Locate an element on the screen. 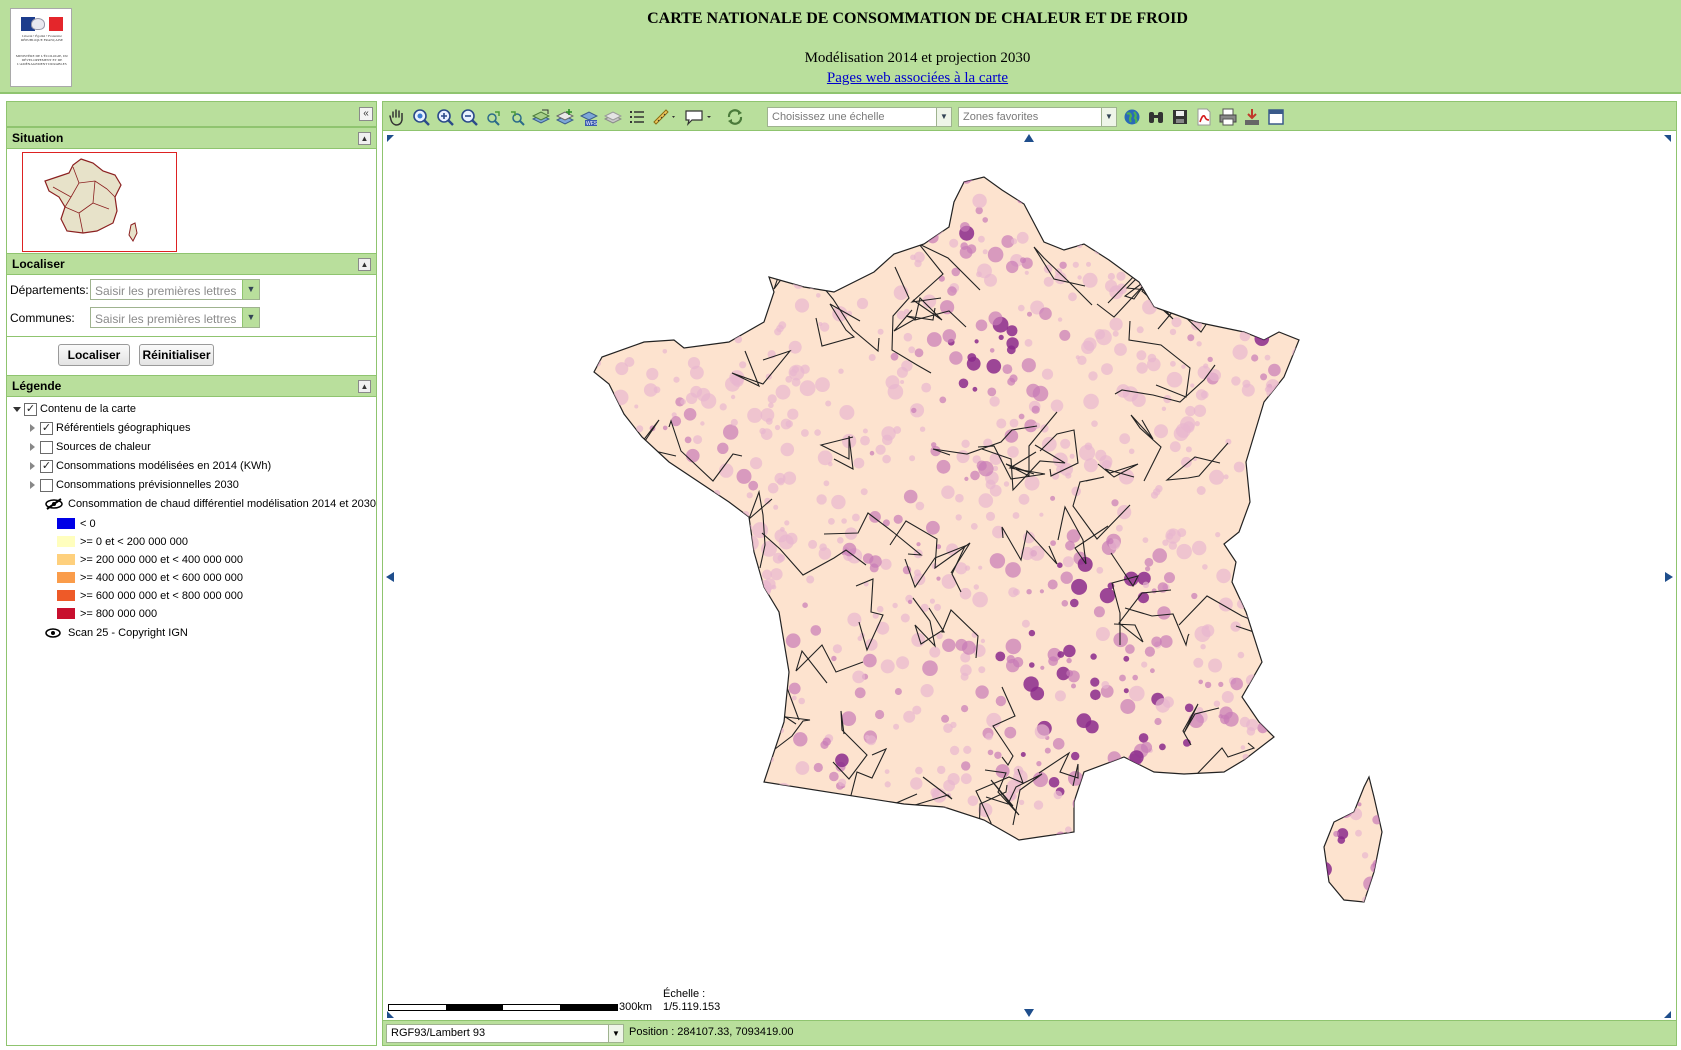 This screenshot has width=1681, height=1050. france-overview-icon is located at coordinates (91, 200).